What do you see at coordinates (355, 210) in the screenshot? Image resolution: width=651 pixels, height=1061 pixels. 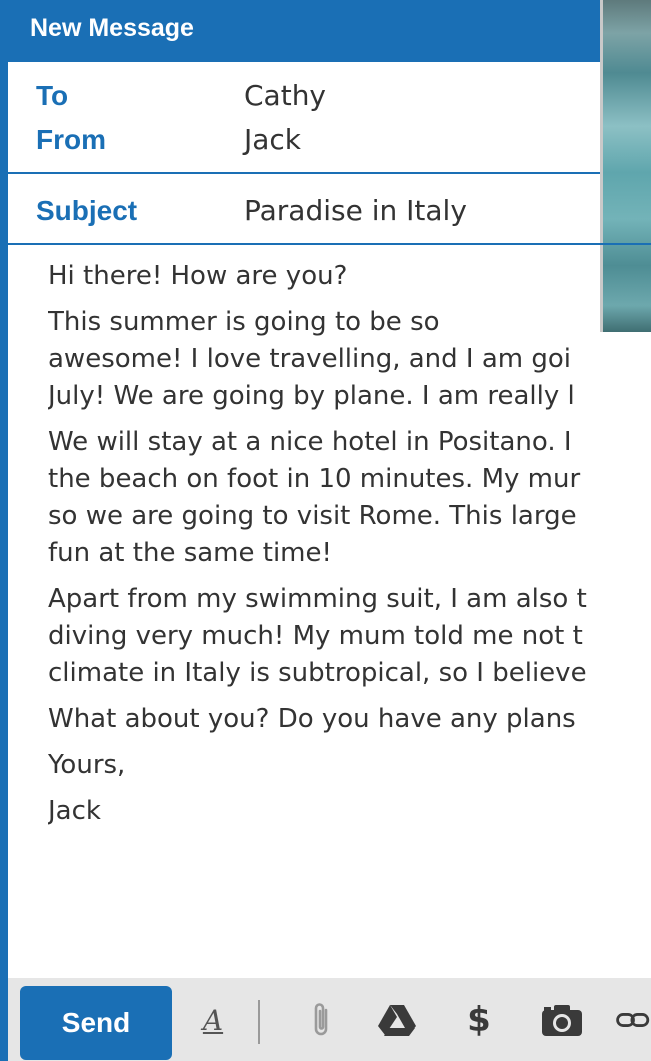 I see `subject-field: Paradise in Italy` at bounding box center [355, 210].